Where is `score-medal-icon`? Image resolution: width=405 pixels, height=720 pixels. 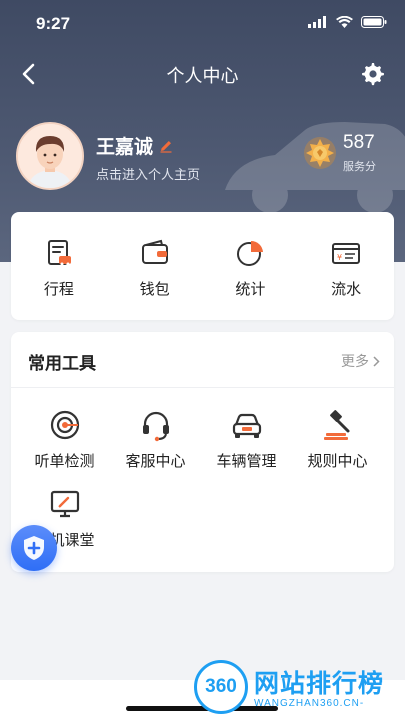
score-medal-icon is located at coordinates (320, 153).